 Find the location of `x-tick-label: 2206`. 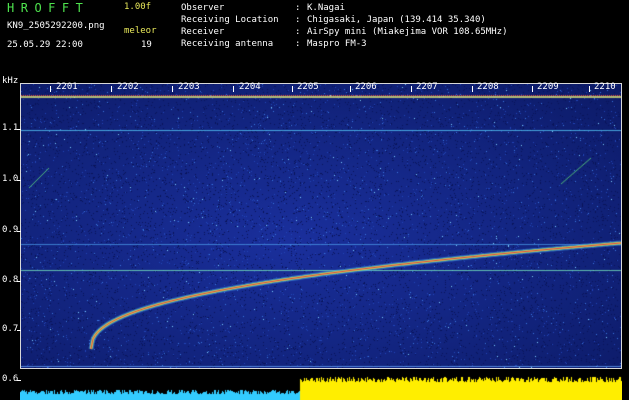

x-tick-label: 2206 is located at coordinates (366, 87).